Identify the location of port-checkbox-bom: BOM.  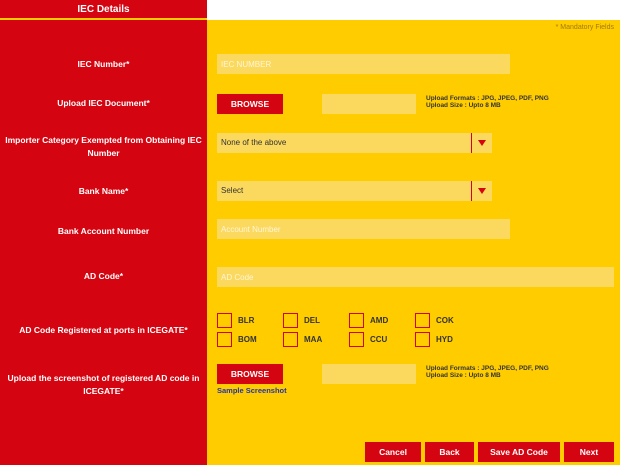
(237, 339).